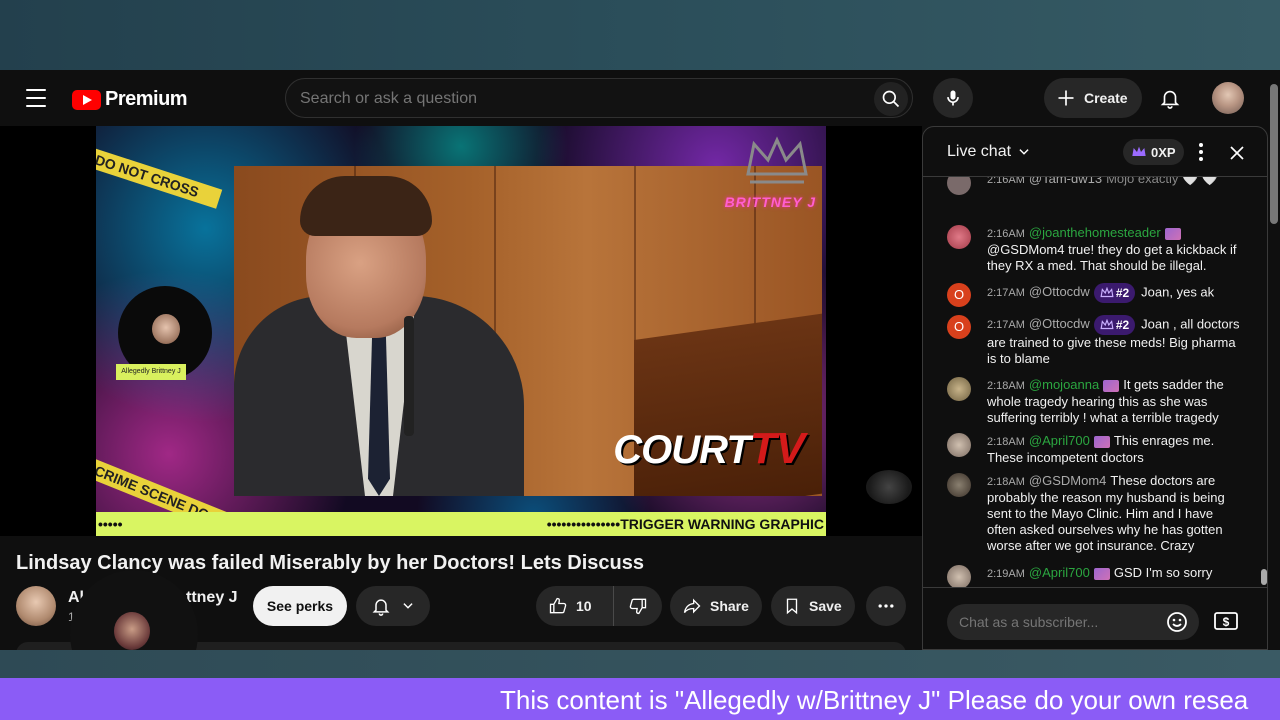 The image size is (1280, 720). I want to click on plus-icon, so click(1066, 98).